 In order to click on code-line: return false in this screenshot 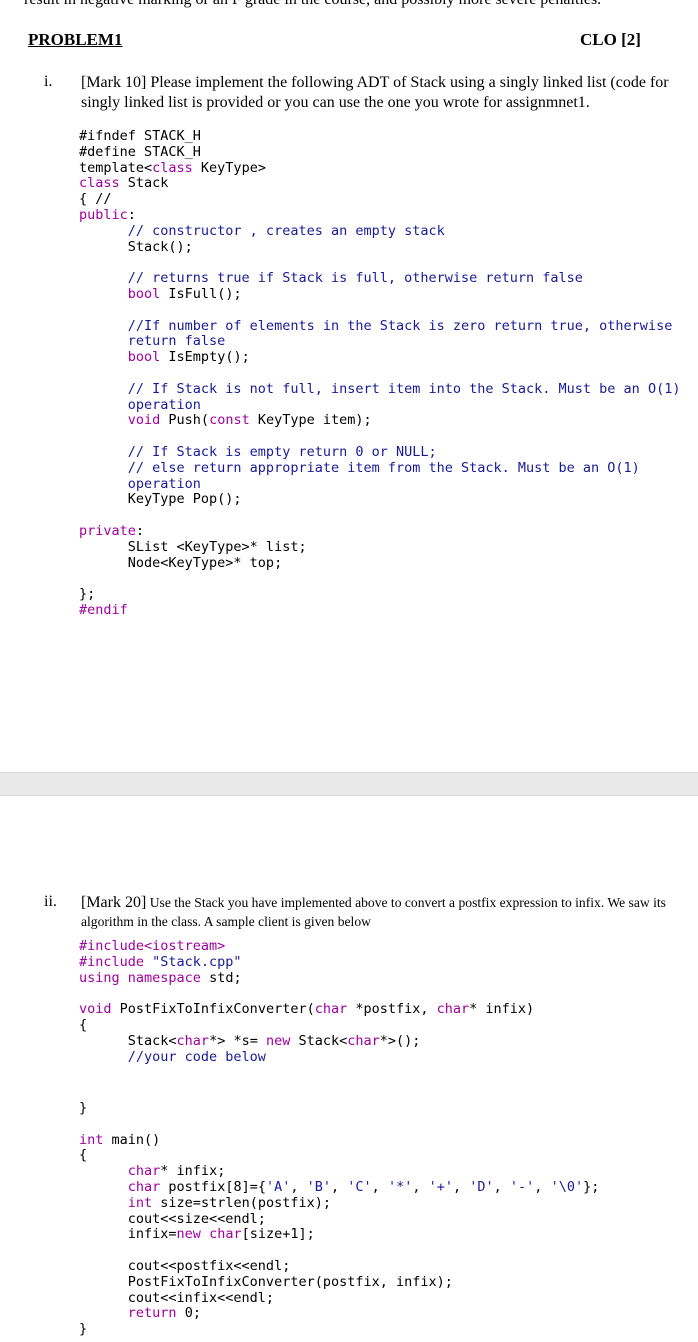, I will do `click(379, 341)`.